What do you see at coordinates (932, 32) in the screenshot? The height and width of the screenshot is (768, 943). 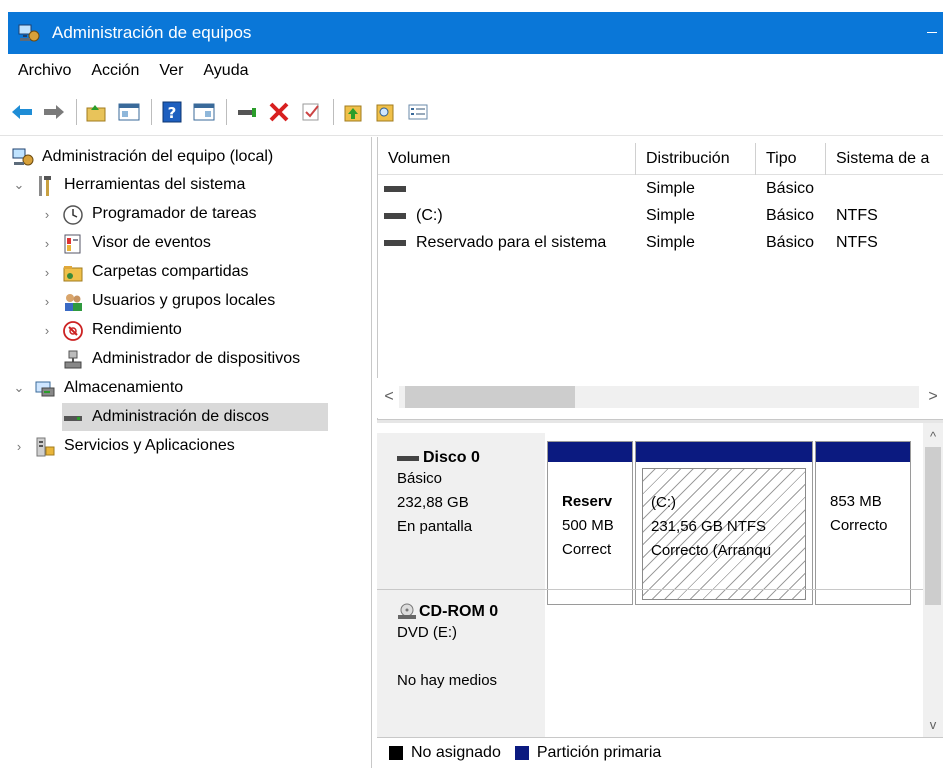 I see `minimize-button` at bounding box center [932, 32].